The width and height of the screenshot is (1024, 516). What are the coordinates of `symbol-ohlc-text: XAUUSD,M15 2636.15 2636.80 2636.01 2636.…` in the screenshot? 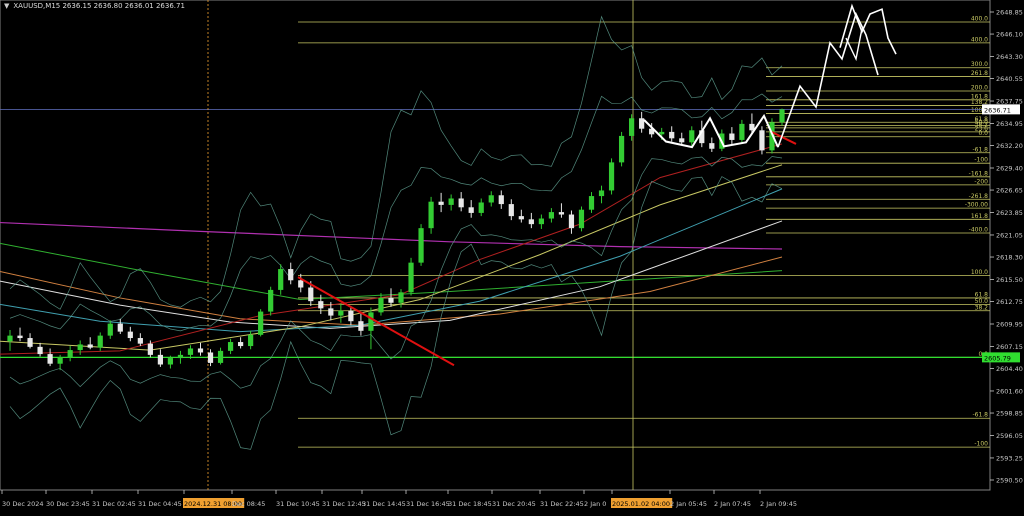 It's located at (99, 6).